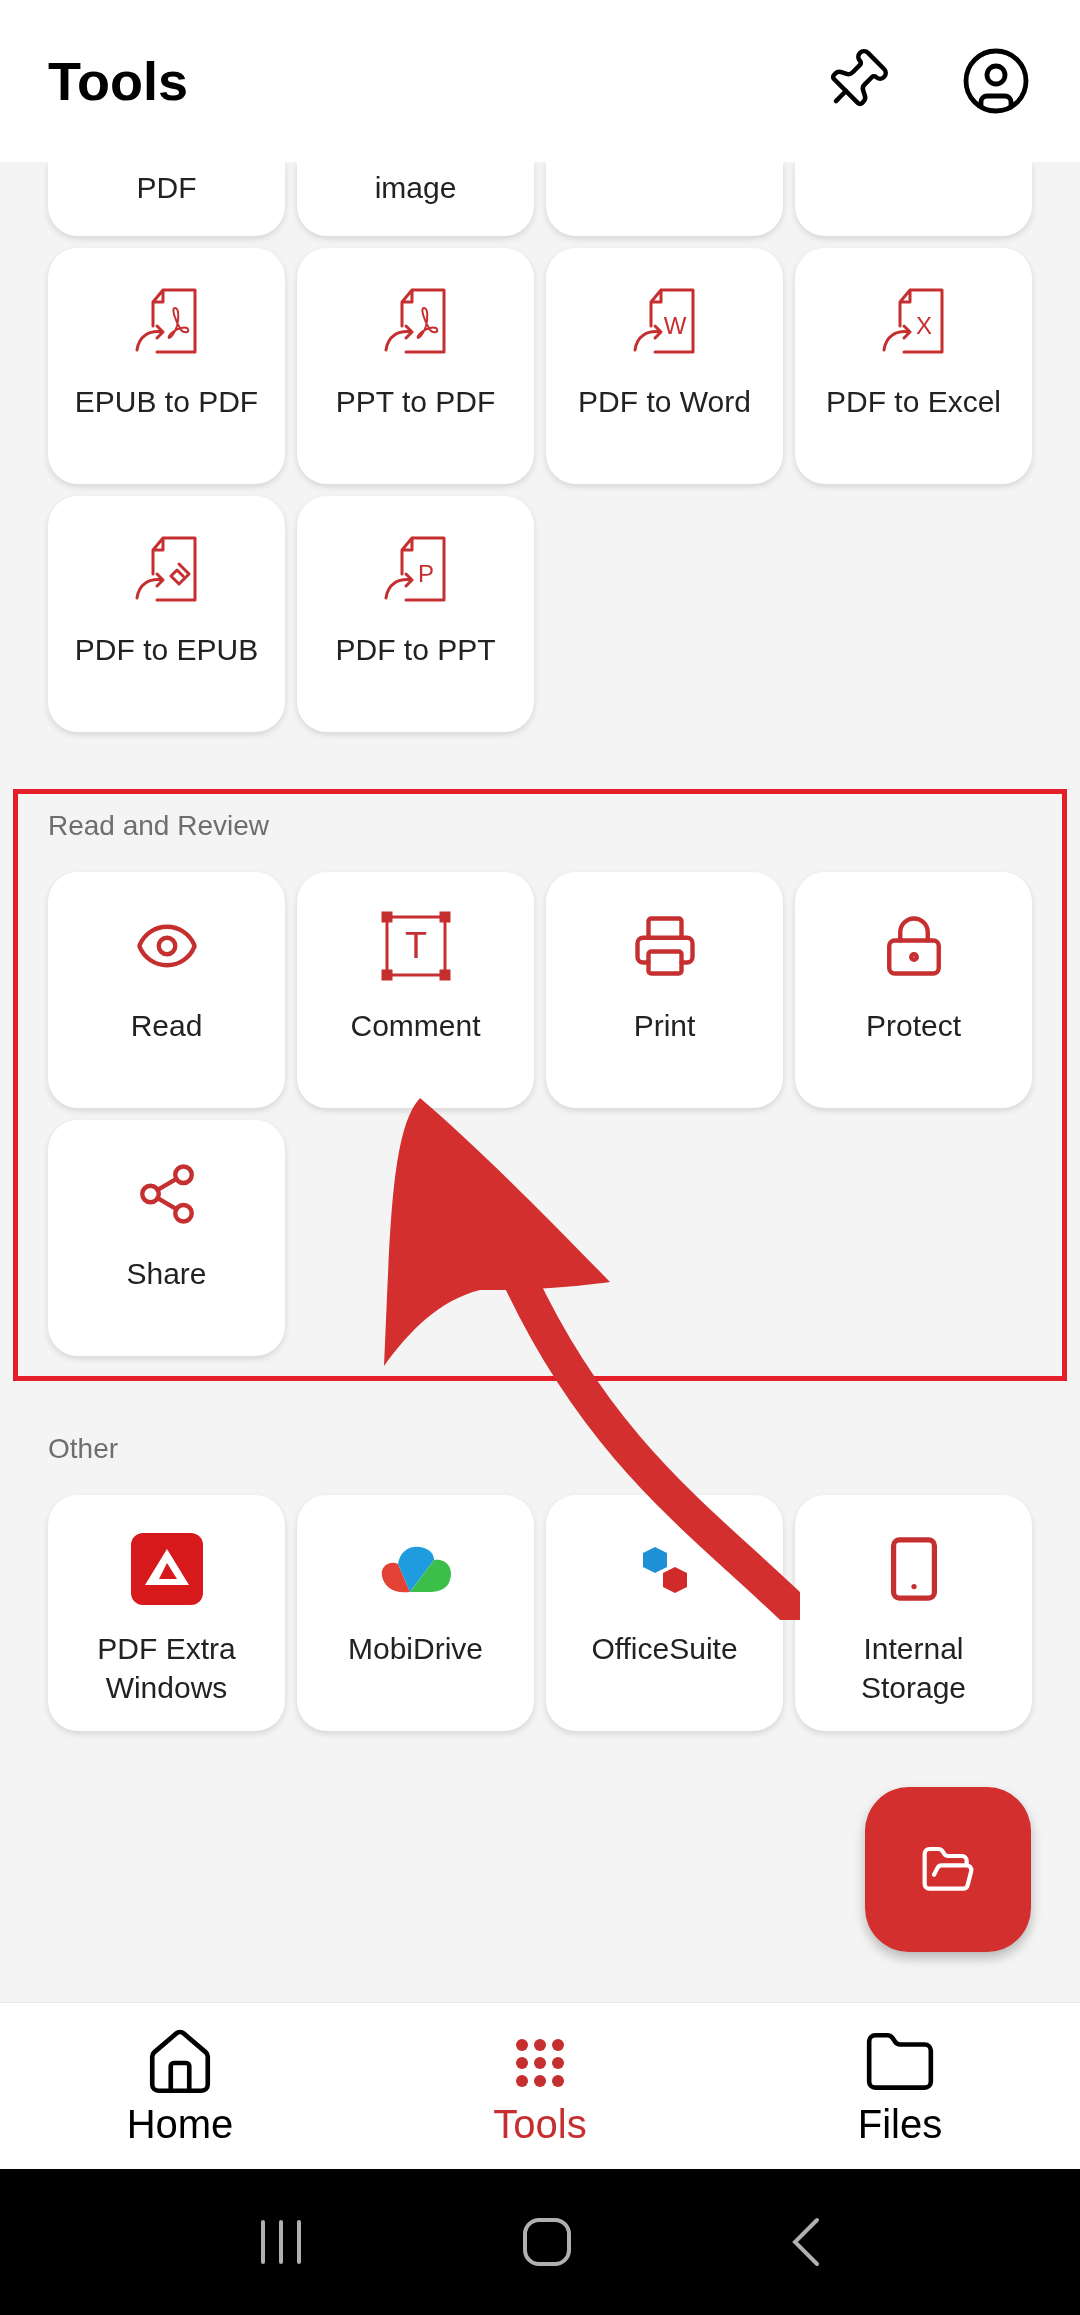  What do you see at coordinates (913, 1668) in the screenshot?
I see `tool-label: Internal Storage` at bounding box center [913, 1668].